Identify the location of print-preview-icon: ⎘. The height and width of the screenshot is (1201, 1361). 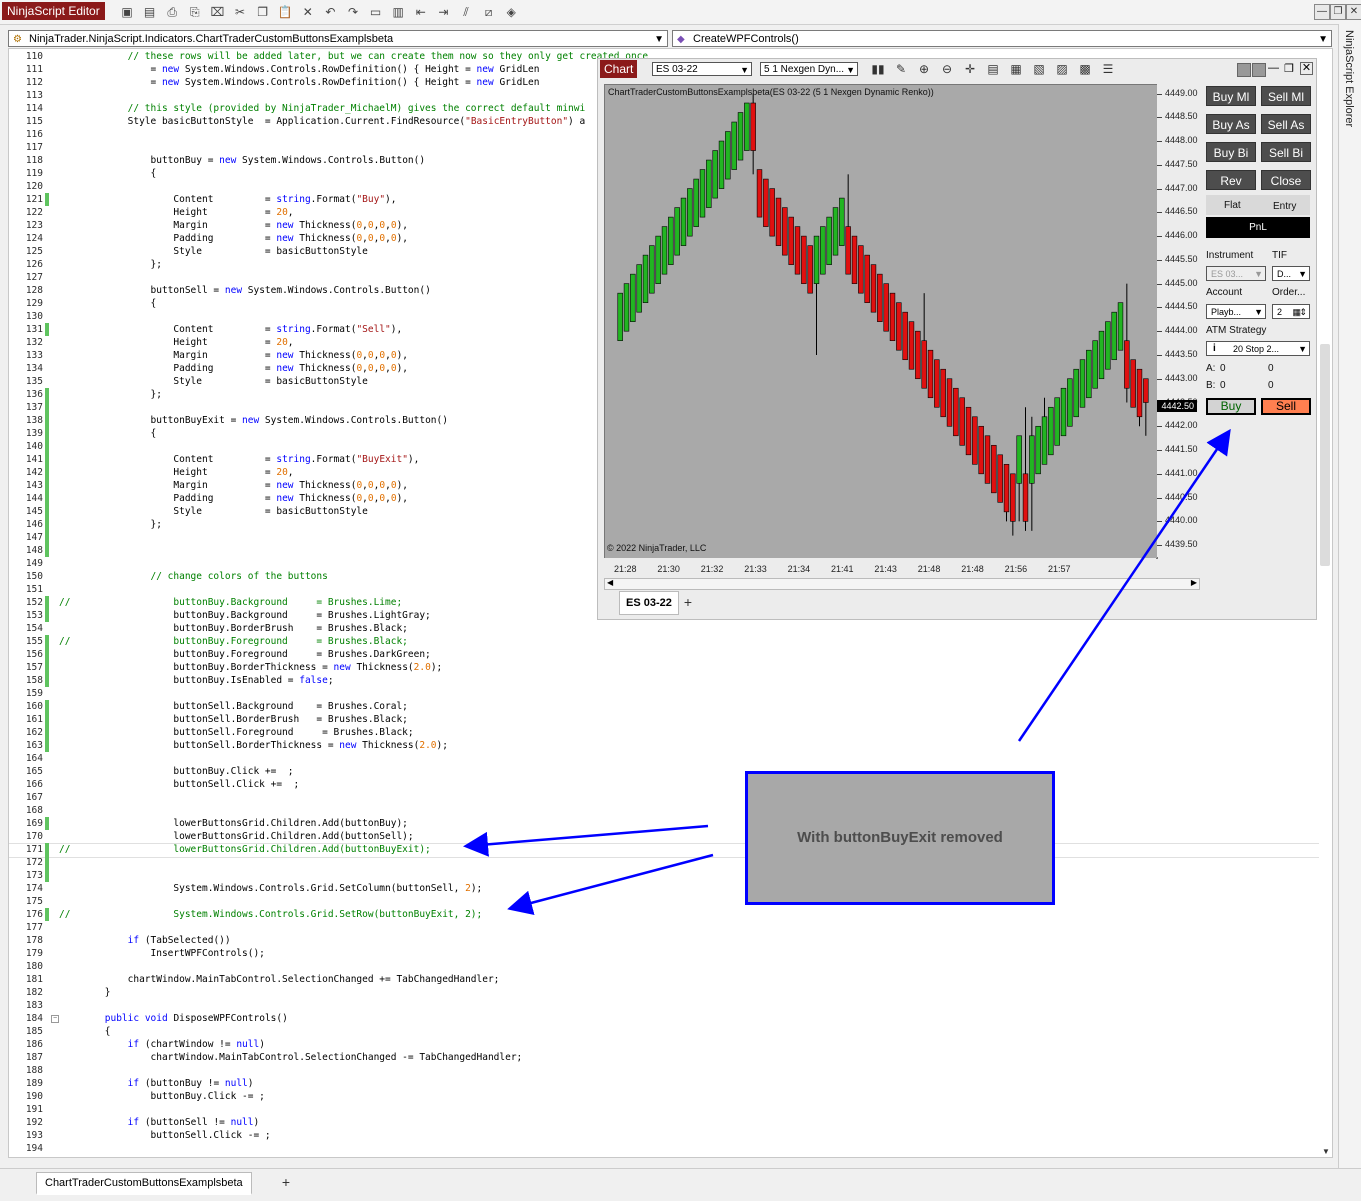
(195, 12).